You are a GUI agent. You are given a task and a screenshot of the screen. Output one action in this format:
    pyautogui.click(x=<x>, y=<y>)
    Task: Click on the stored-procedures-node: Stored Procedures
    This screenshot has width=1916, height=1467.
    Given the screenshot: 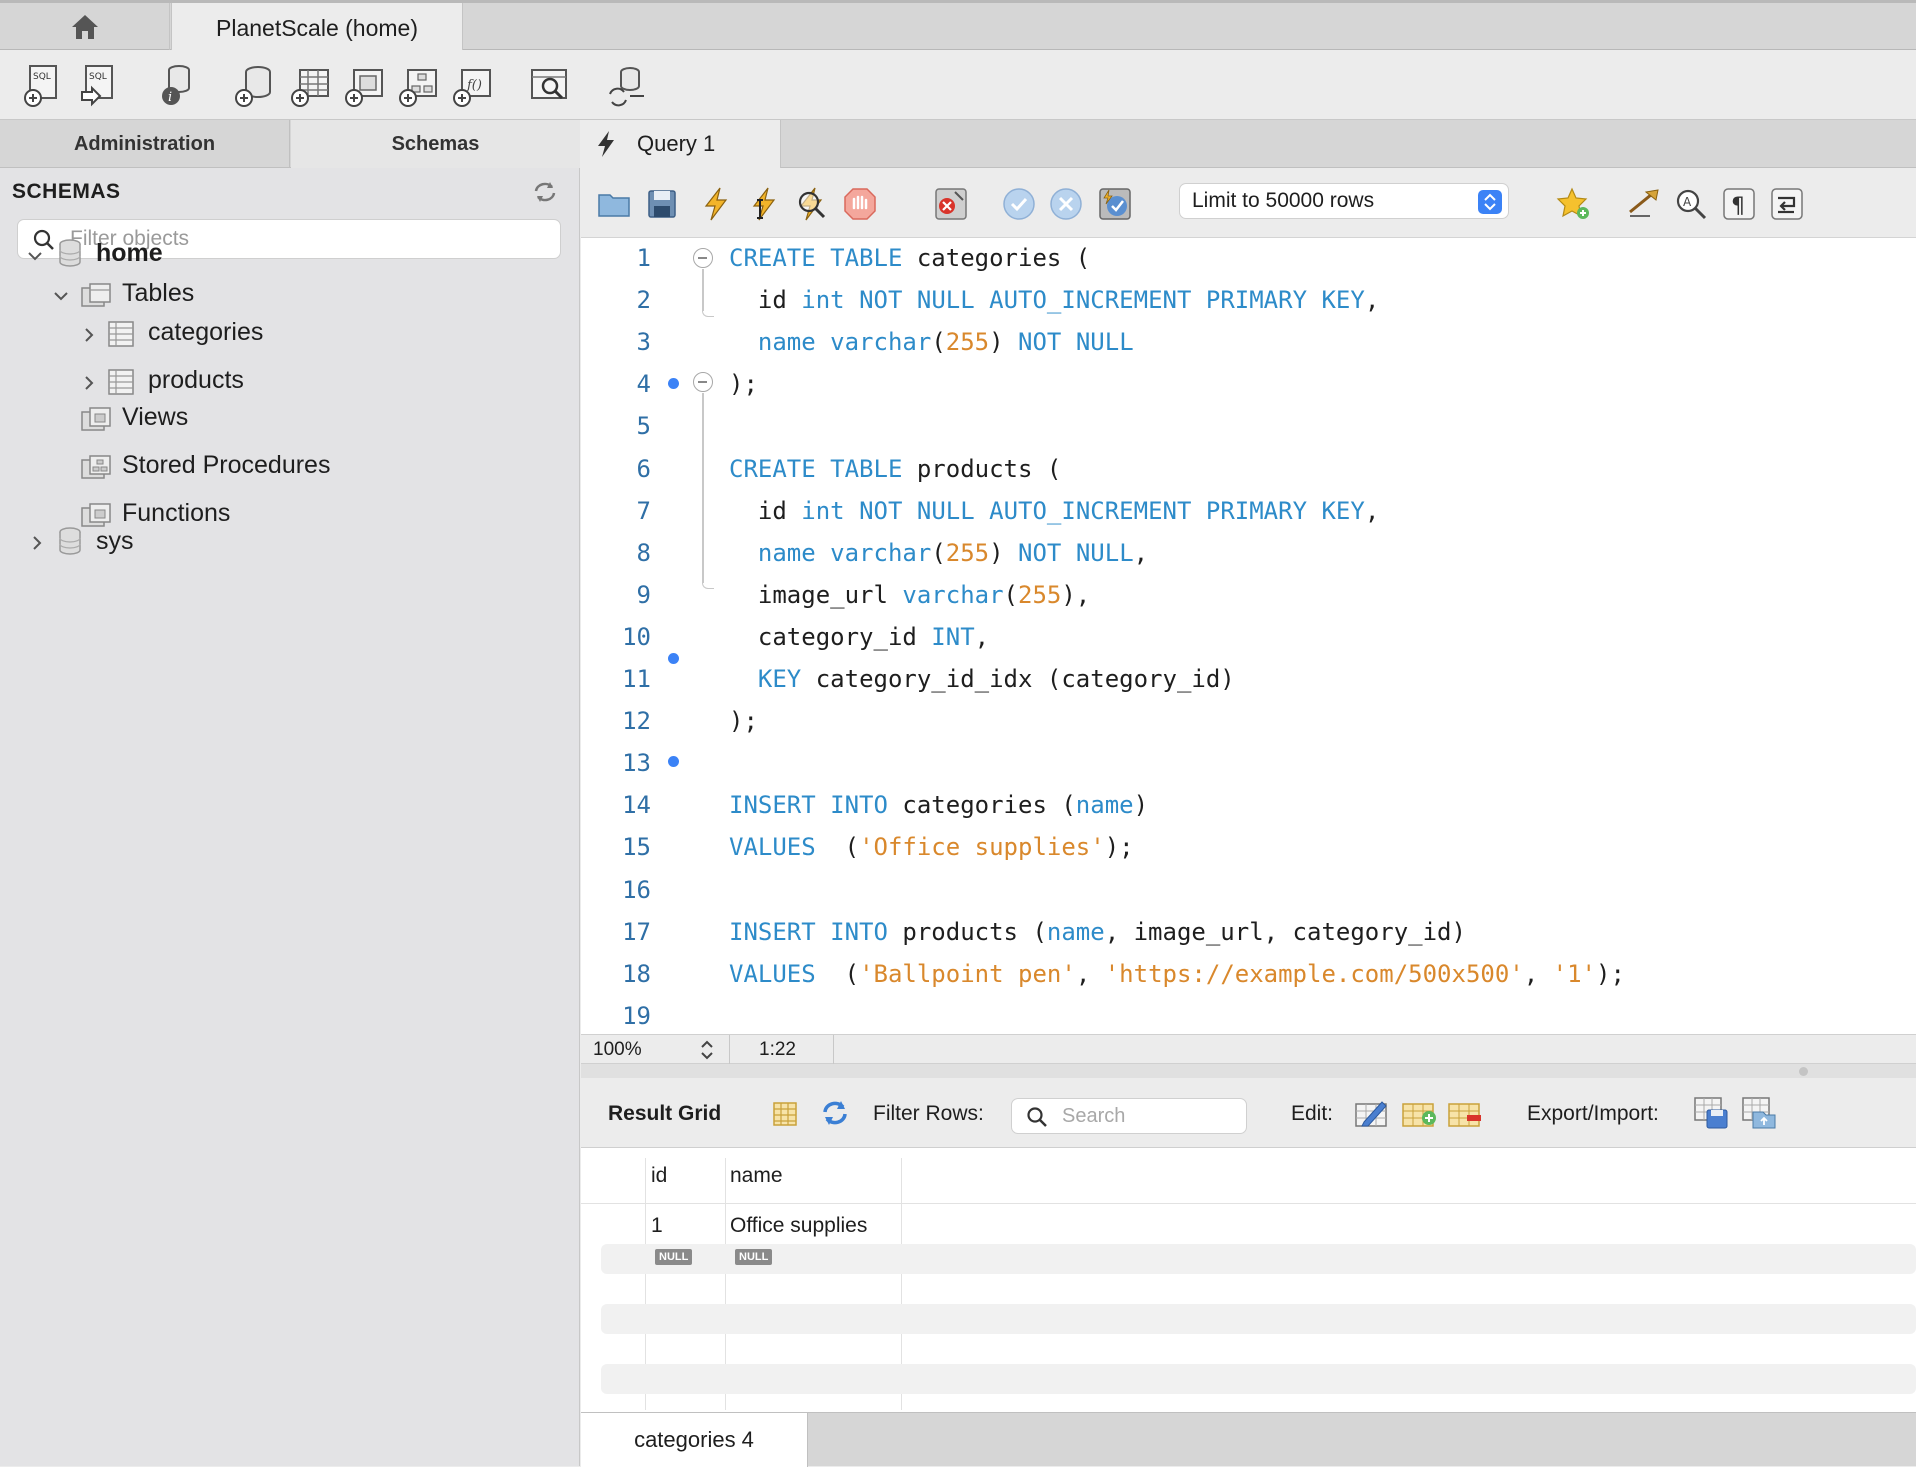 What is the action you would take?
    pyautogui.click(x=226, y=465)
    